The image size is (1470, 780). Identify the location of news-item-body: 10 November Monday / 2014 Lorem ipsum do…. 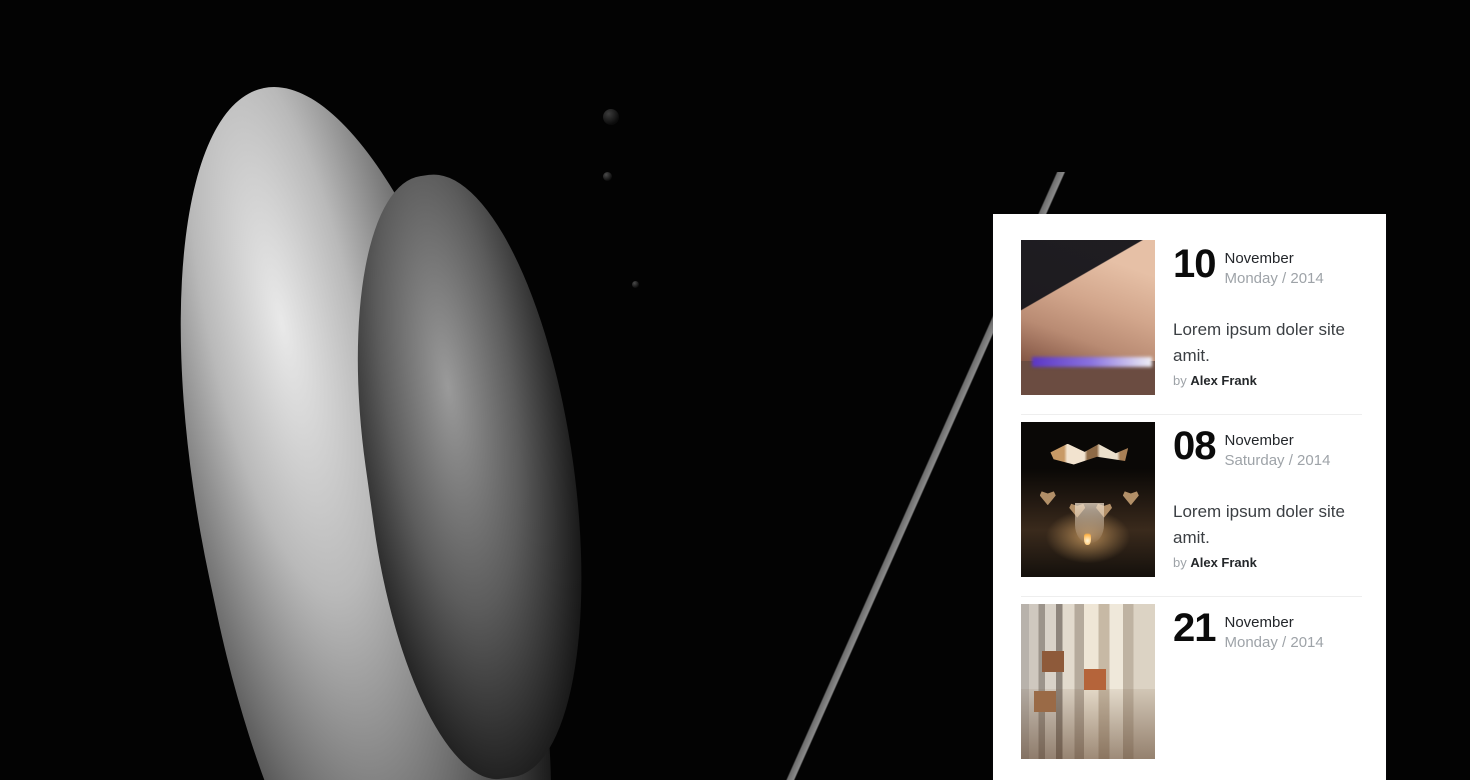
(1259, 317).